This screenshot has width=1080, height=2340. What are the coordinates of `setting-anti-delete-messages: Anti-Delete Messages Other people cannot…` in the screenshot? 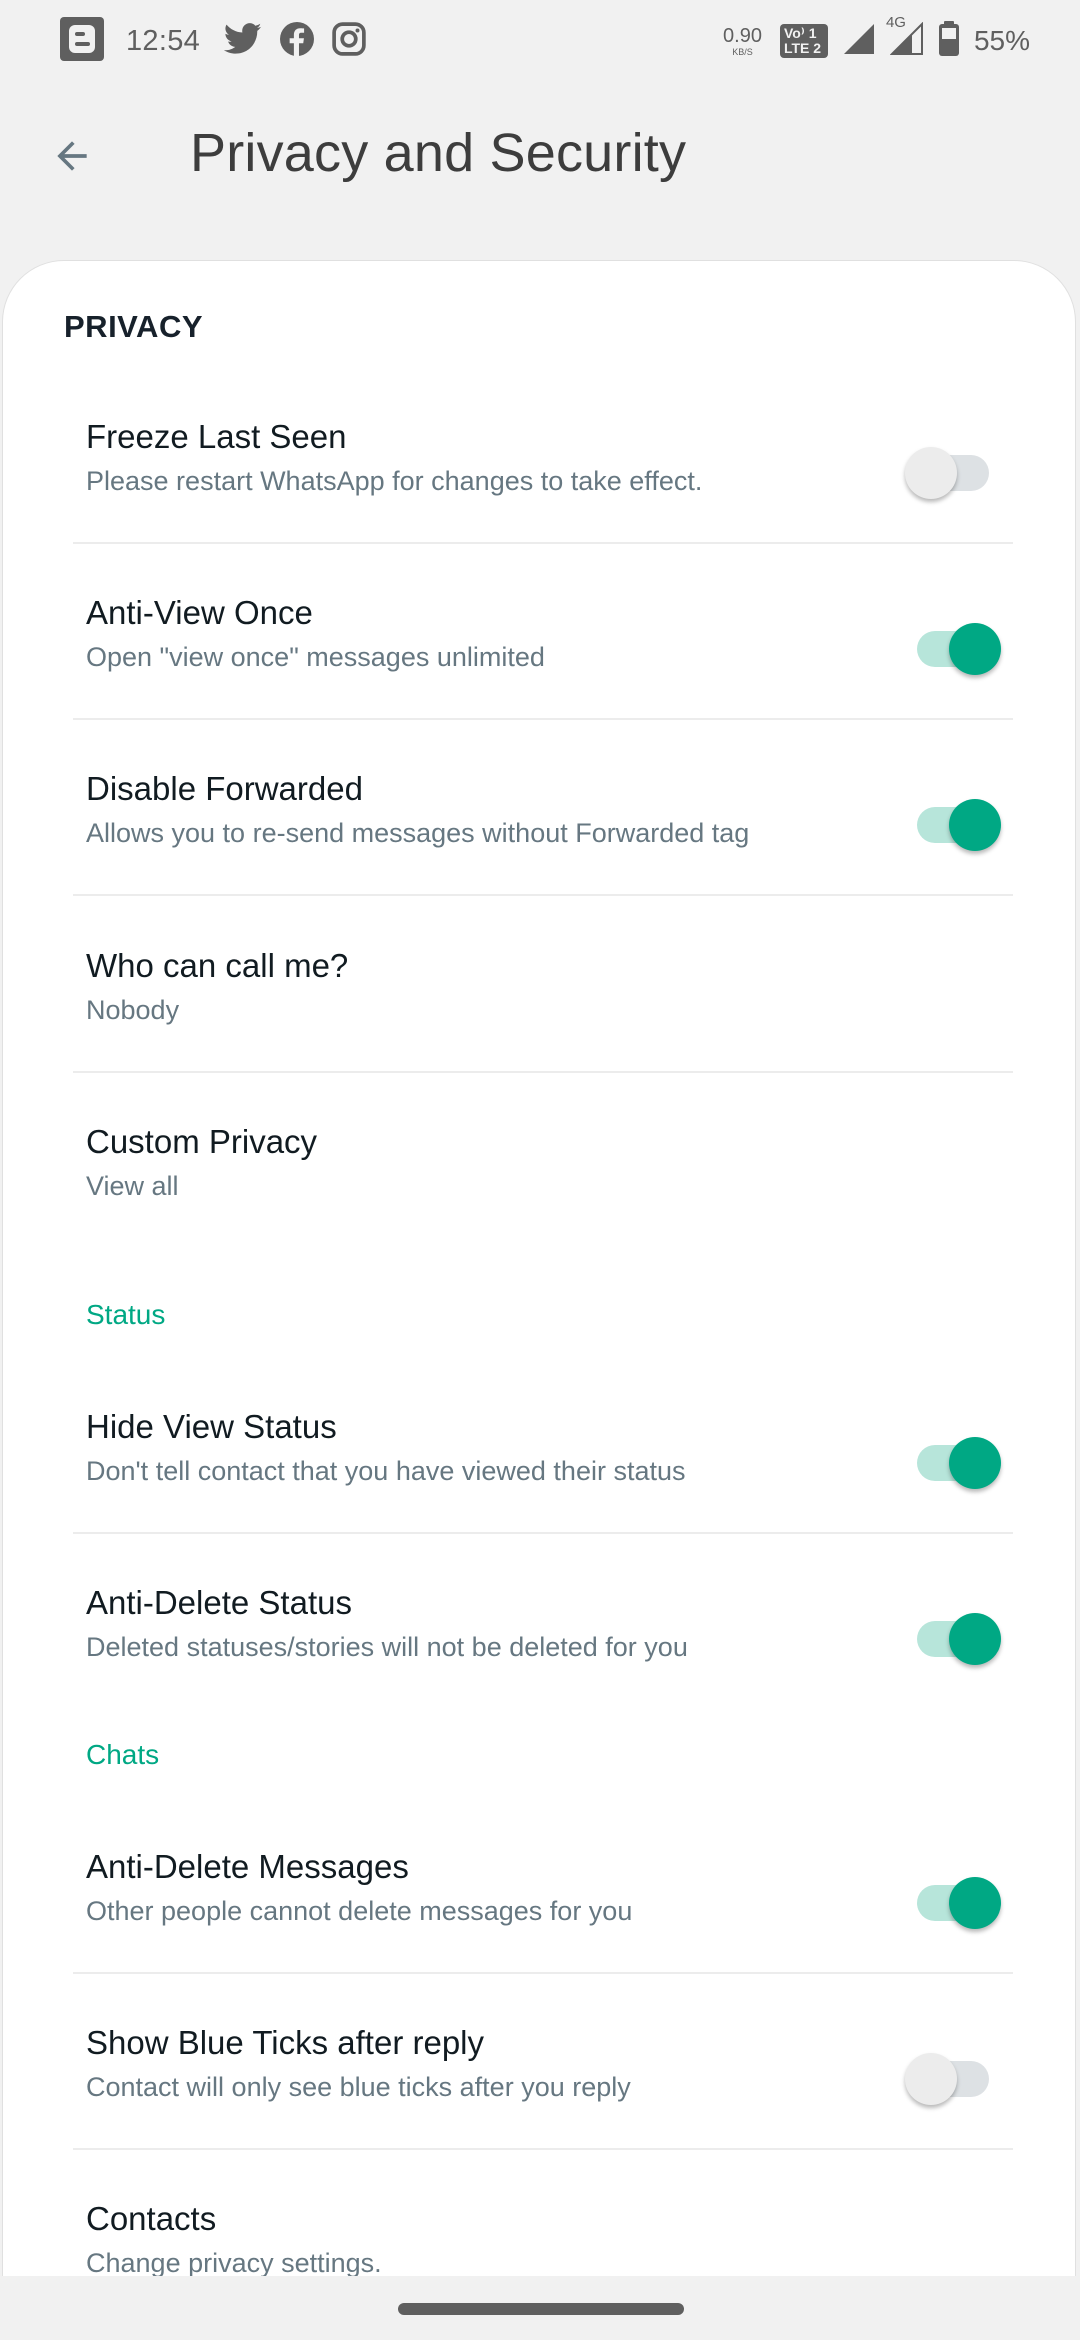 It's located at (543, 1886).